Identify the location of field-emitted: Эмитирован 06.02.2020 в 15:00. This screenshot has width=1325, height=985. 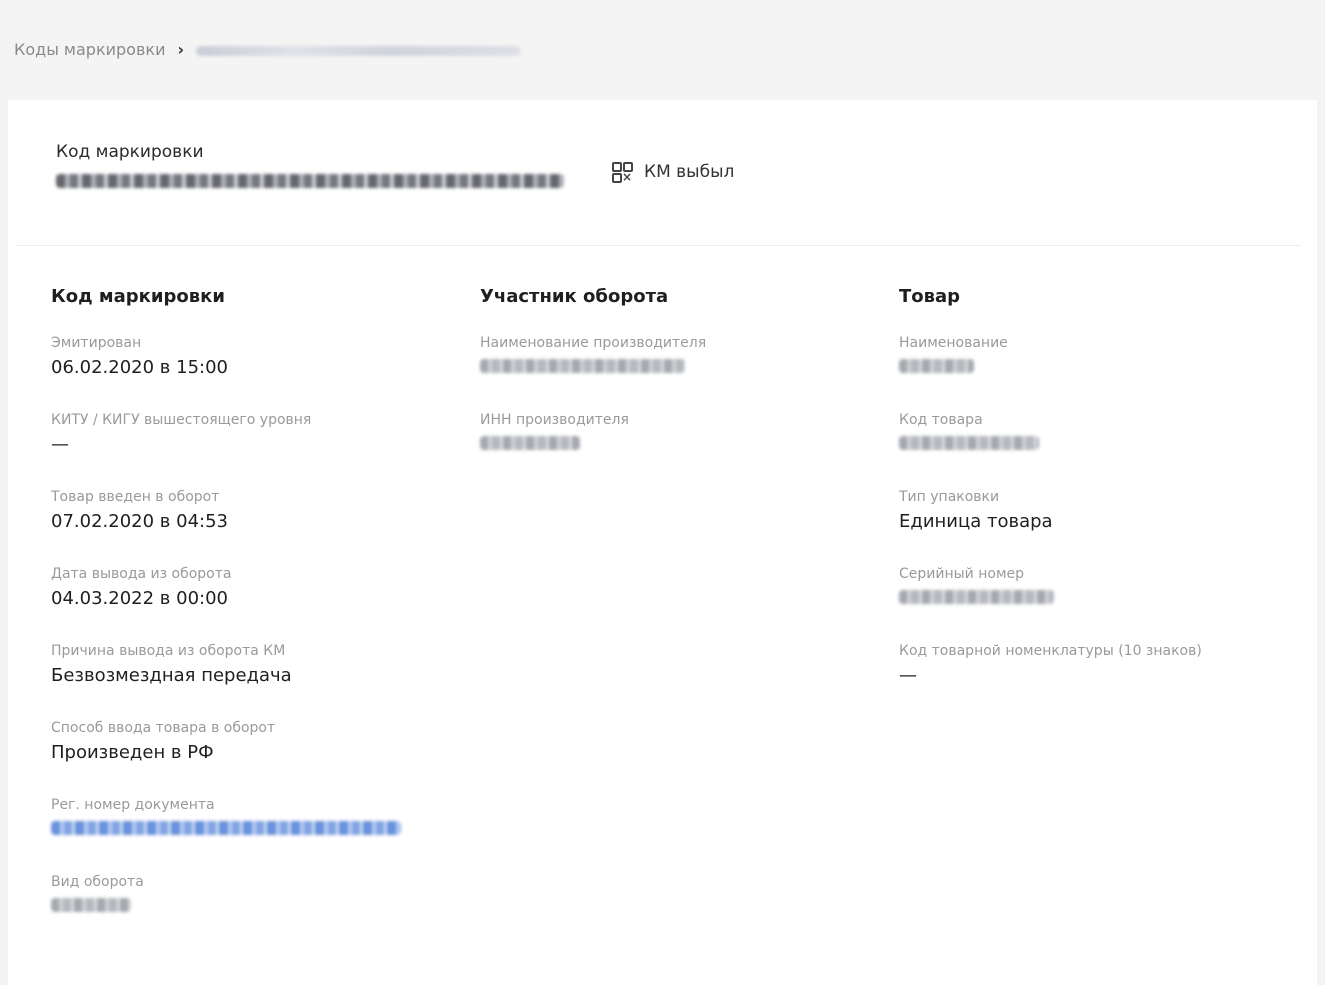
(251, 373).